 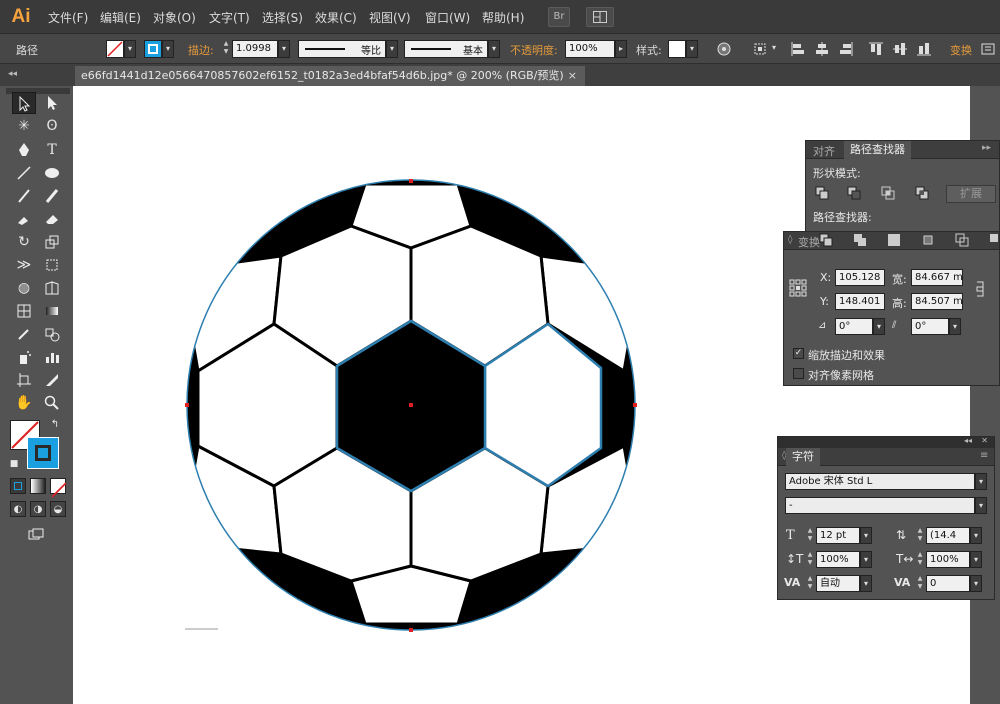 What do you see at coordinates (52, 219) in the screenshot?
I see `eraser-tool-icon` at bounding box center [52, 219].